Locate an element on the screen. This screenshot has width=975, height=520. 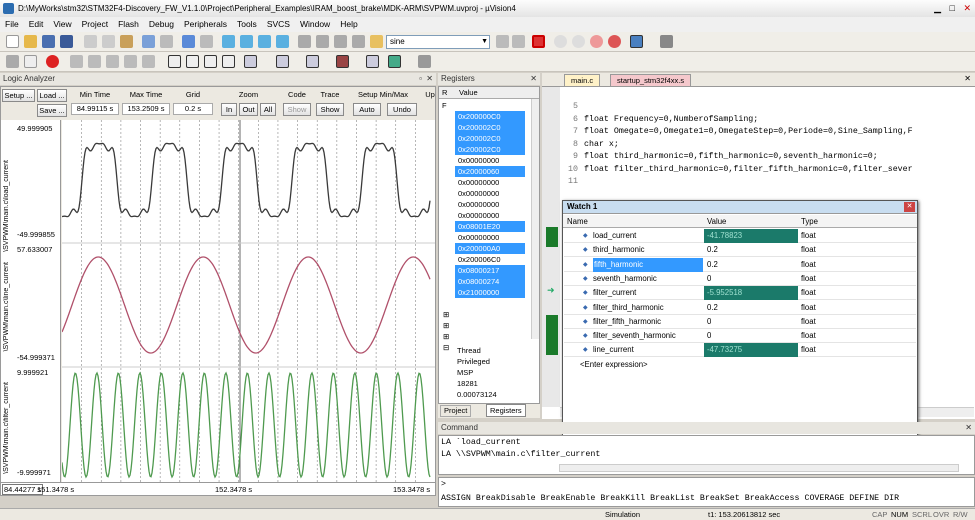
register-row: 0x21000000 is located at coordinates (490, 292).